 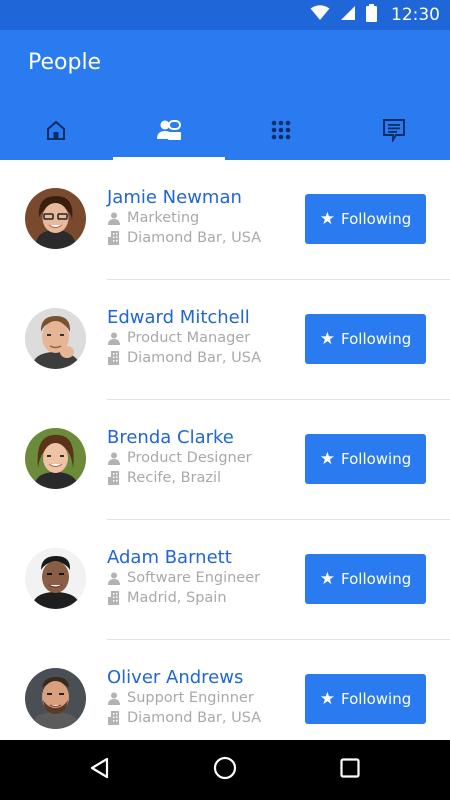 I want to click on person-role: Software Engineer, so click(x=183, y=578).